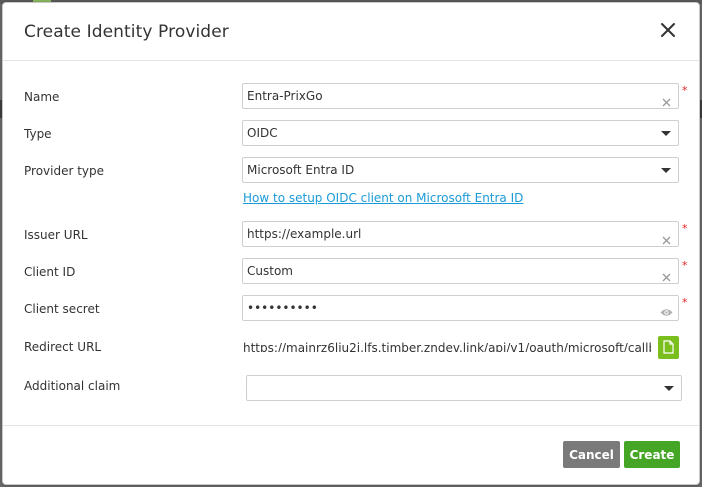 The width and height of the screenshot is (702, 487). Describe the element at coordinates (270, 271) in the screenshot. I see `client-id-value: Custom` at that location.